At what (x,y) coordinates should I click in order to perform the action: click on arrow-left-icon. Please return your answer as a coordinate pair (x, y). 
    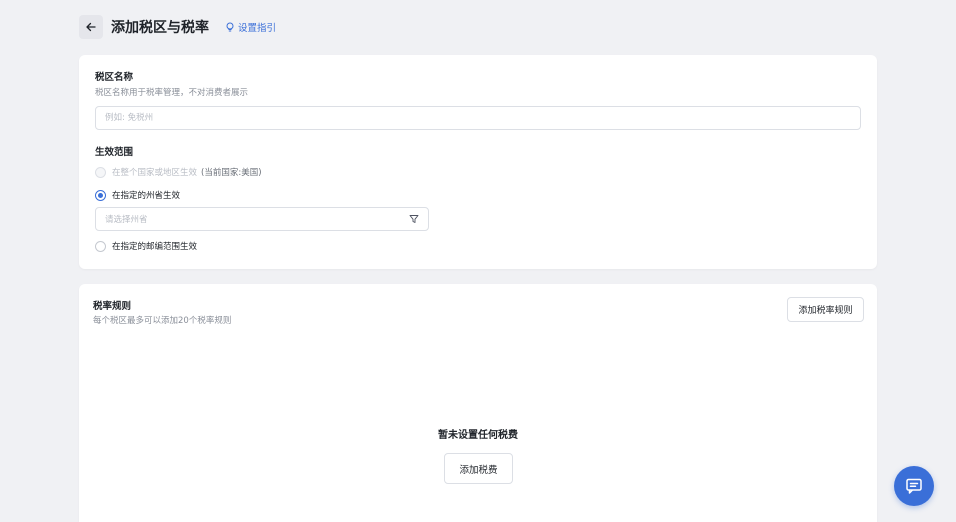
    Looking at the image, I should click on (91, 27).